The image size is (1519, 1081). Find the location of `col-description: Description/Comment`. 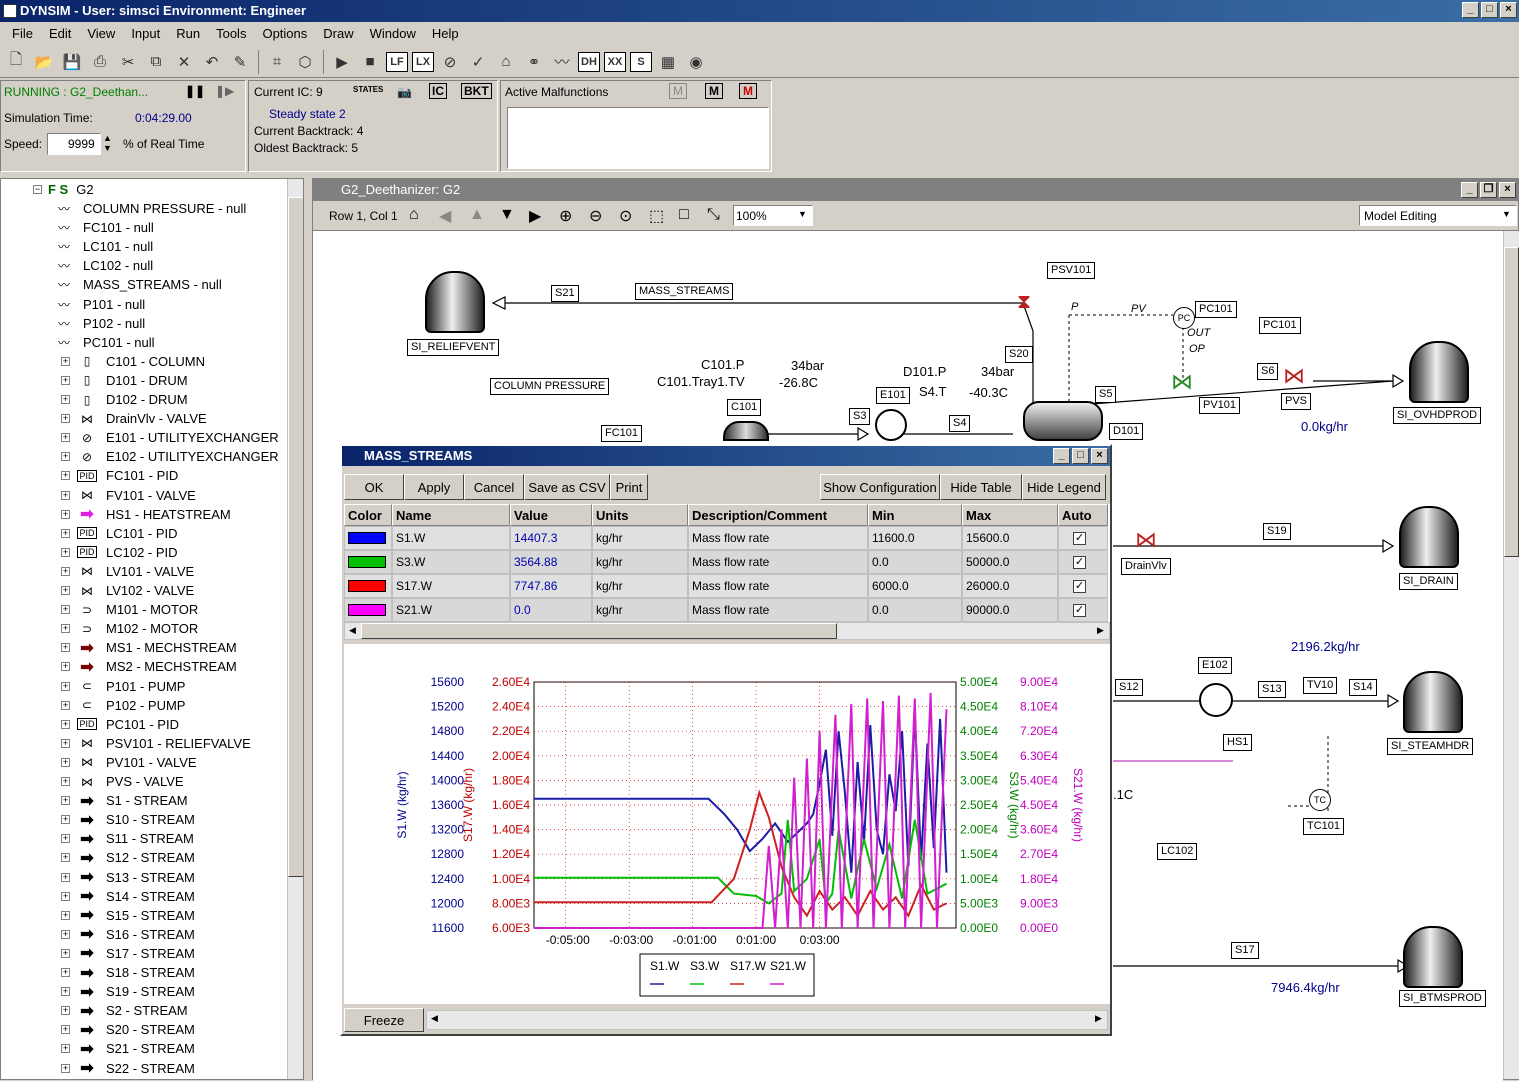

col-description: Description/Comment is located at coordinates (778, 515).